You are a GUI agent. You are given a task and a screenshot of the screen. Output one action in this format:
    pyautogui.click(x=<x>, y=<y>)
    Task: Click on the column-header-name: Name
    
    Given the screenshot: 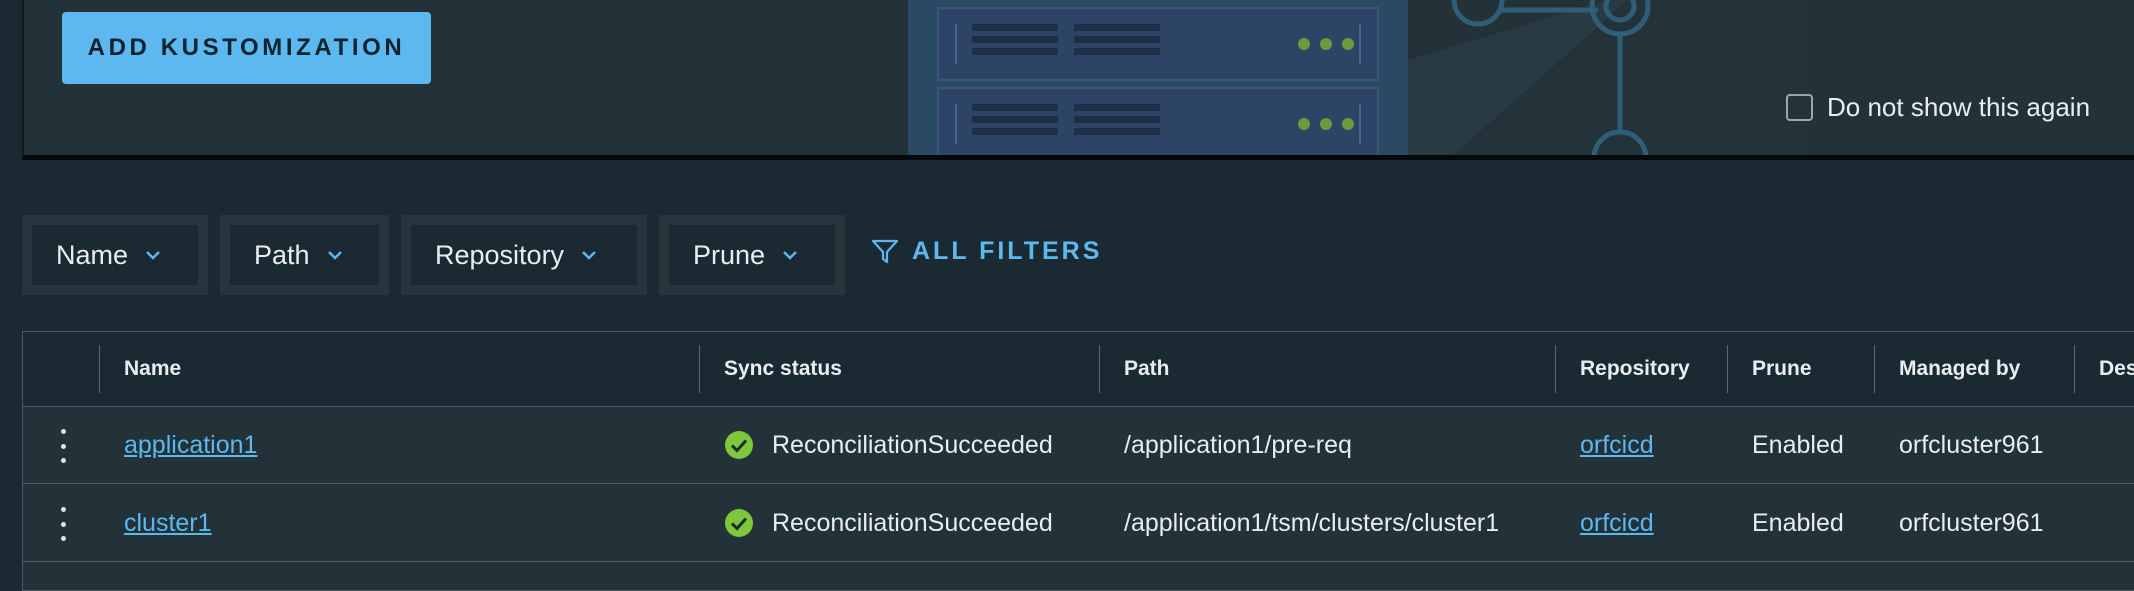 What is the action you would take?
    pyautogui.click(x=152, y=369)
    